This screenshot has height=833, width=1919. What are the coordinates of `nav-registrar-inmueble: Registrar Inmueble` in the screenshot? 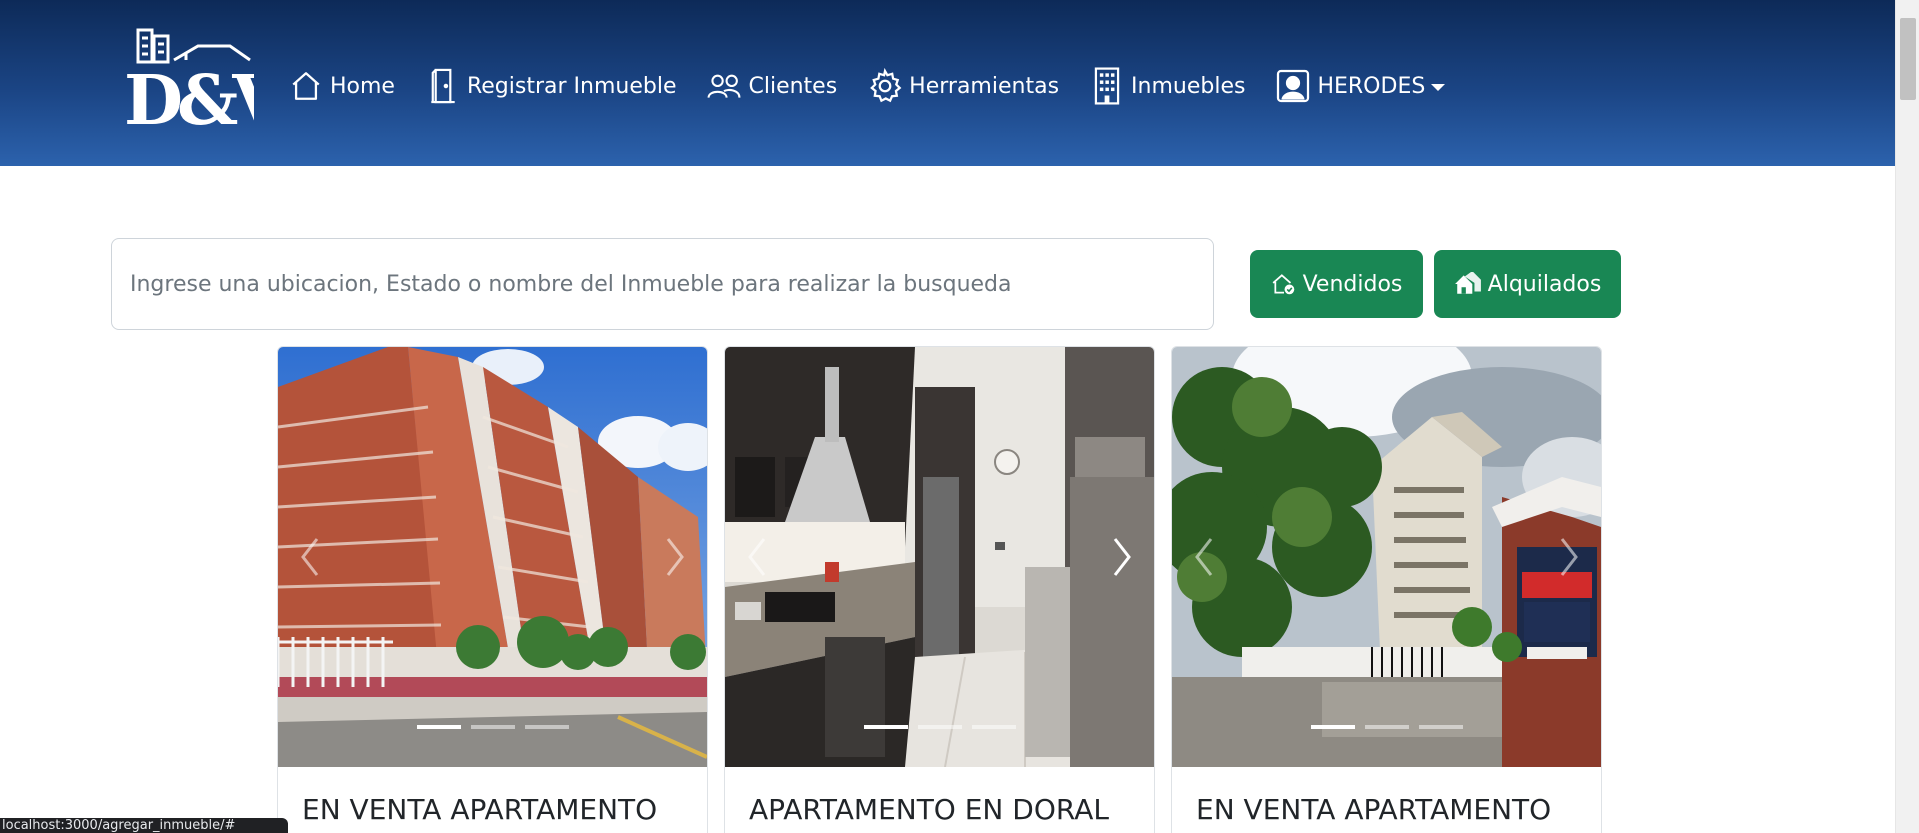 It's located at (551, 86).